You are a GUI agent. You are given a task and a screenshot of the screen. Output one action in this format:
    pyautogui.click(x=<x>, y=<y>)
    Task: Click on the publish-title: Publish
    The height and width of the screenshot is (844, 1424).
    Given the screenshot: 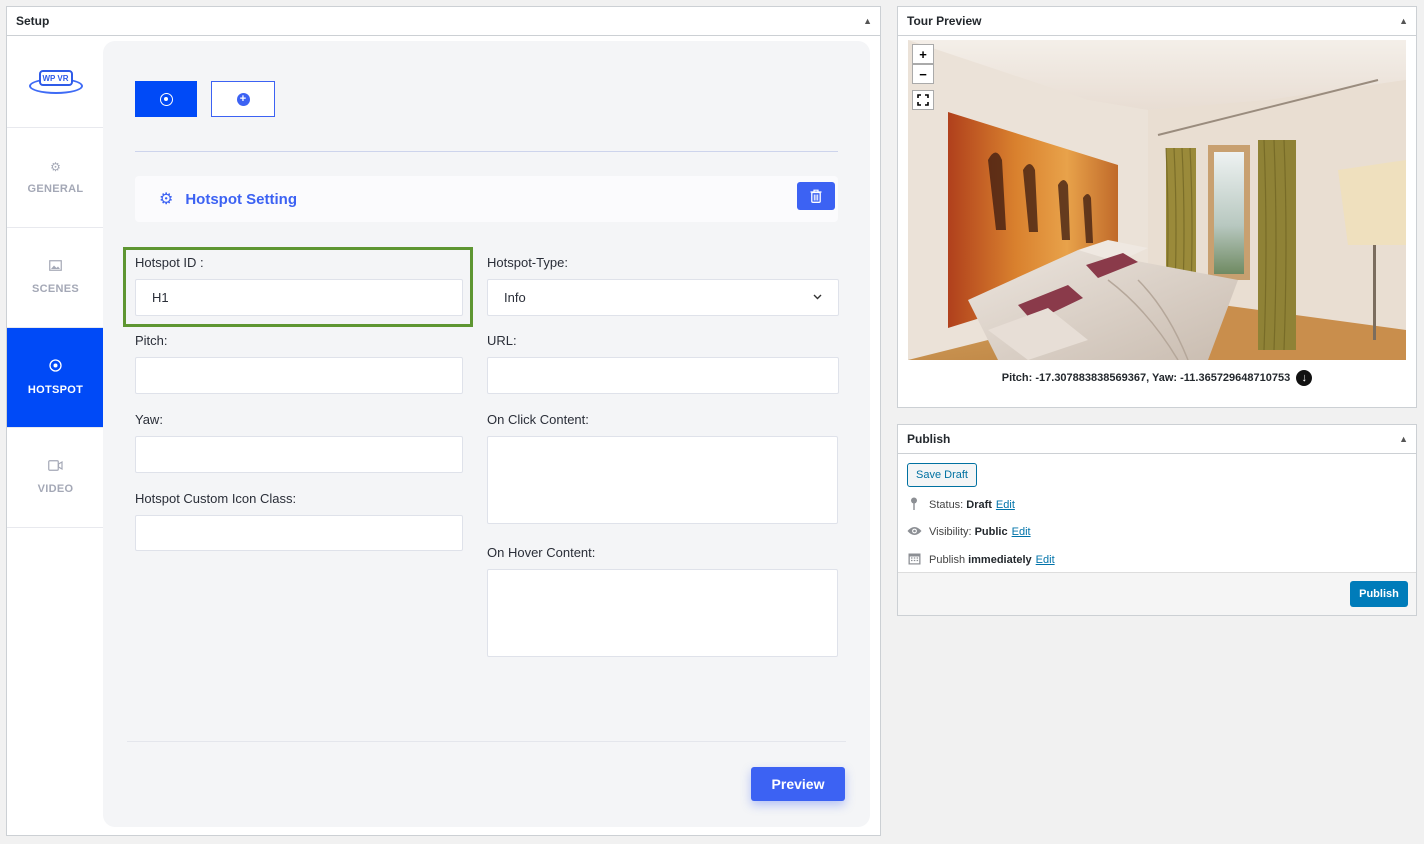 What is the action you would take?
    pyautogui.click(x=929, y=439)
    